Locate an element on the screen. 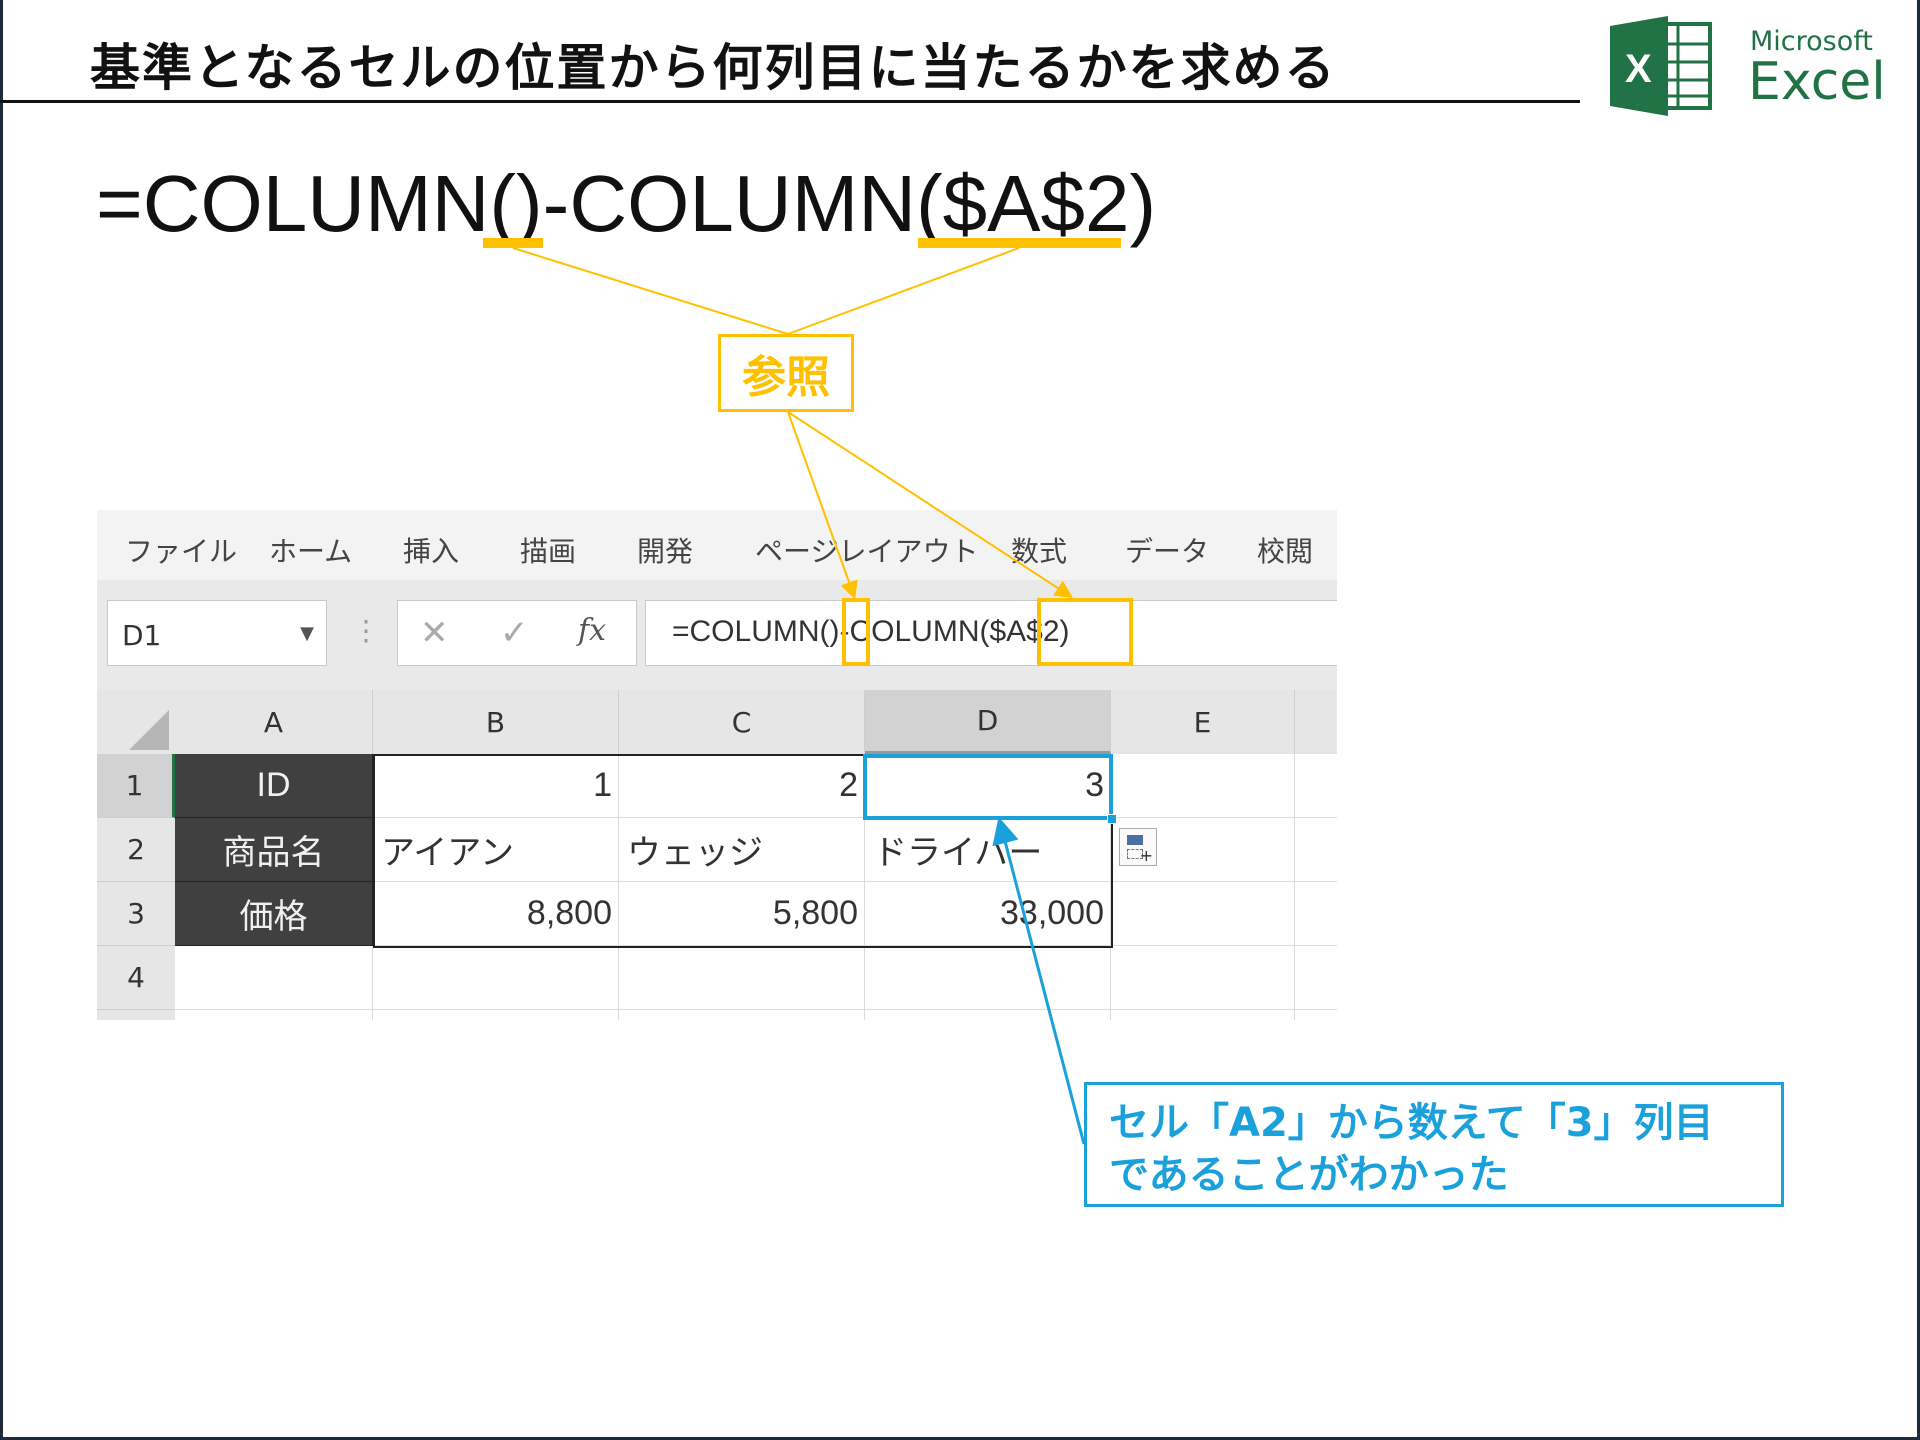 This screenshot has height=1440, width=1920. cell-d1: 3 is located at coordinates (988, 786).